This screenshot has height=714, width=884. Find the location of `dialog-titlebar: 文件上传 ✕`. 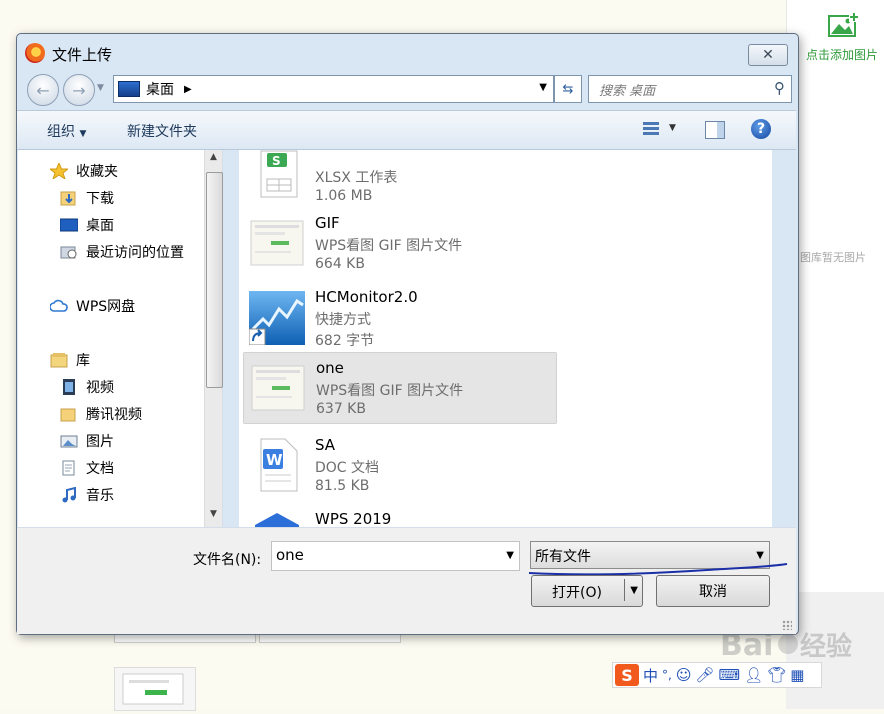

dialog-titlebar: 文件上传 ✕ is located at coordinates (406, 52).